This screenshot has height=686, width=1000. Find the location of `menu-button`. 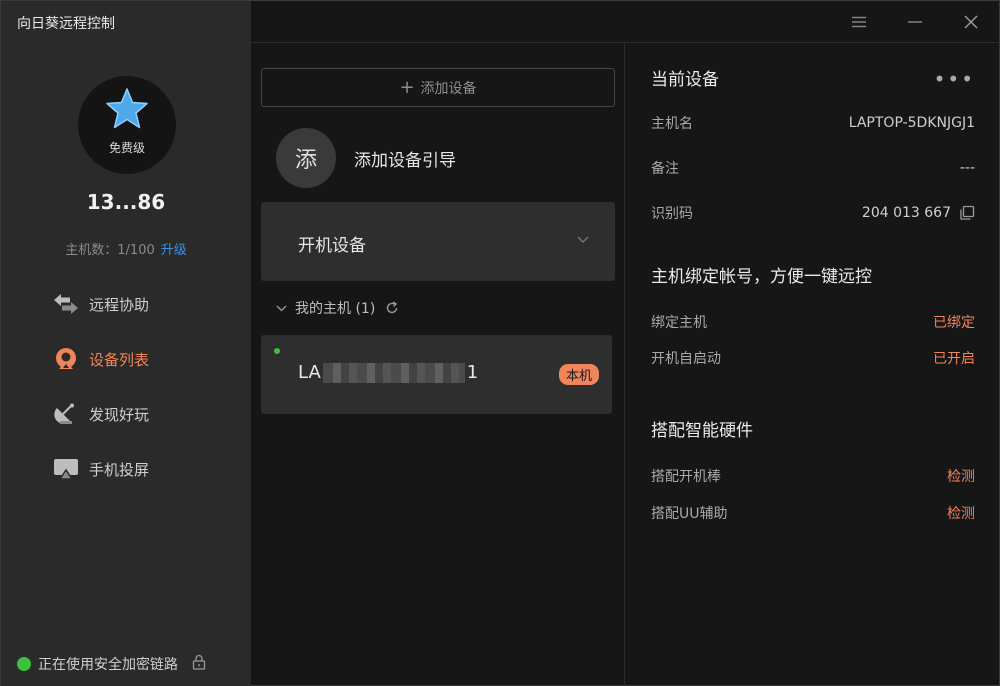

menu-button is located at coordinates (859, 22).